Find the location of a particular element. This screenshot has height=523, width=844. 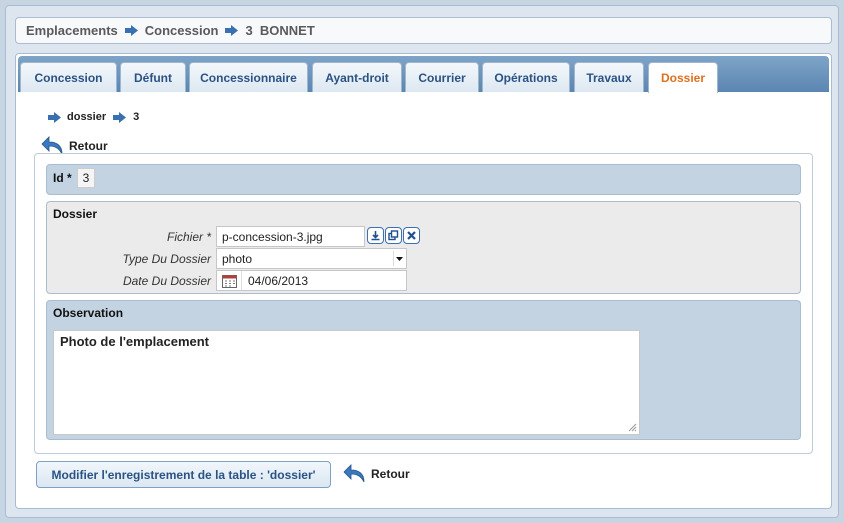

tab-courrier: Courrier is located at coordinates (442, 77).